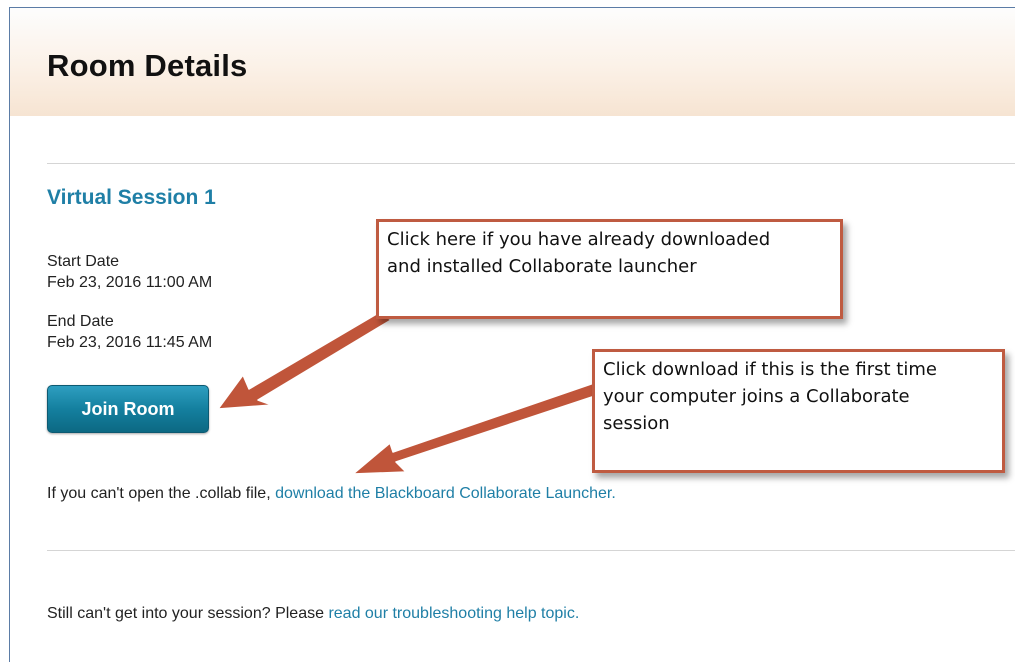 This screenshot has width=1015, height=662. What do you see at coordinates (147, 65) in the screenshot?
I see `page-title: Room Details` at bounding box center [147, 65].